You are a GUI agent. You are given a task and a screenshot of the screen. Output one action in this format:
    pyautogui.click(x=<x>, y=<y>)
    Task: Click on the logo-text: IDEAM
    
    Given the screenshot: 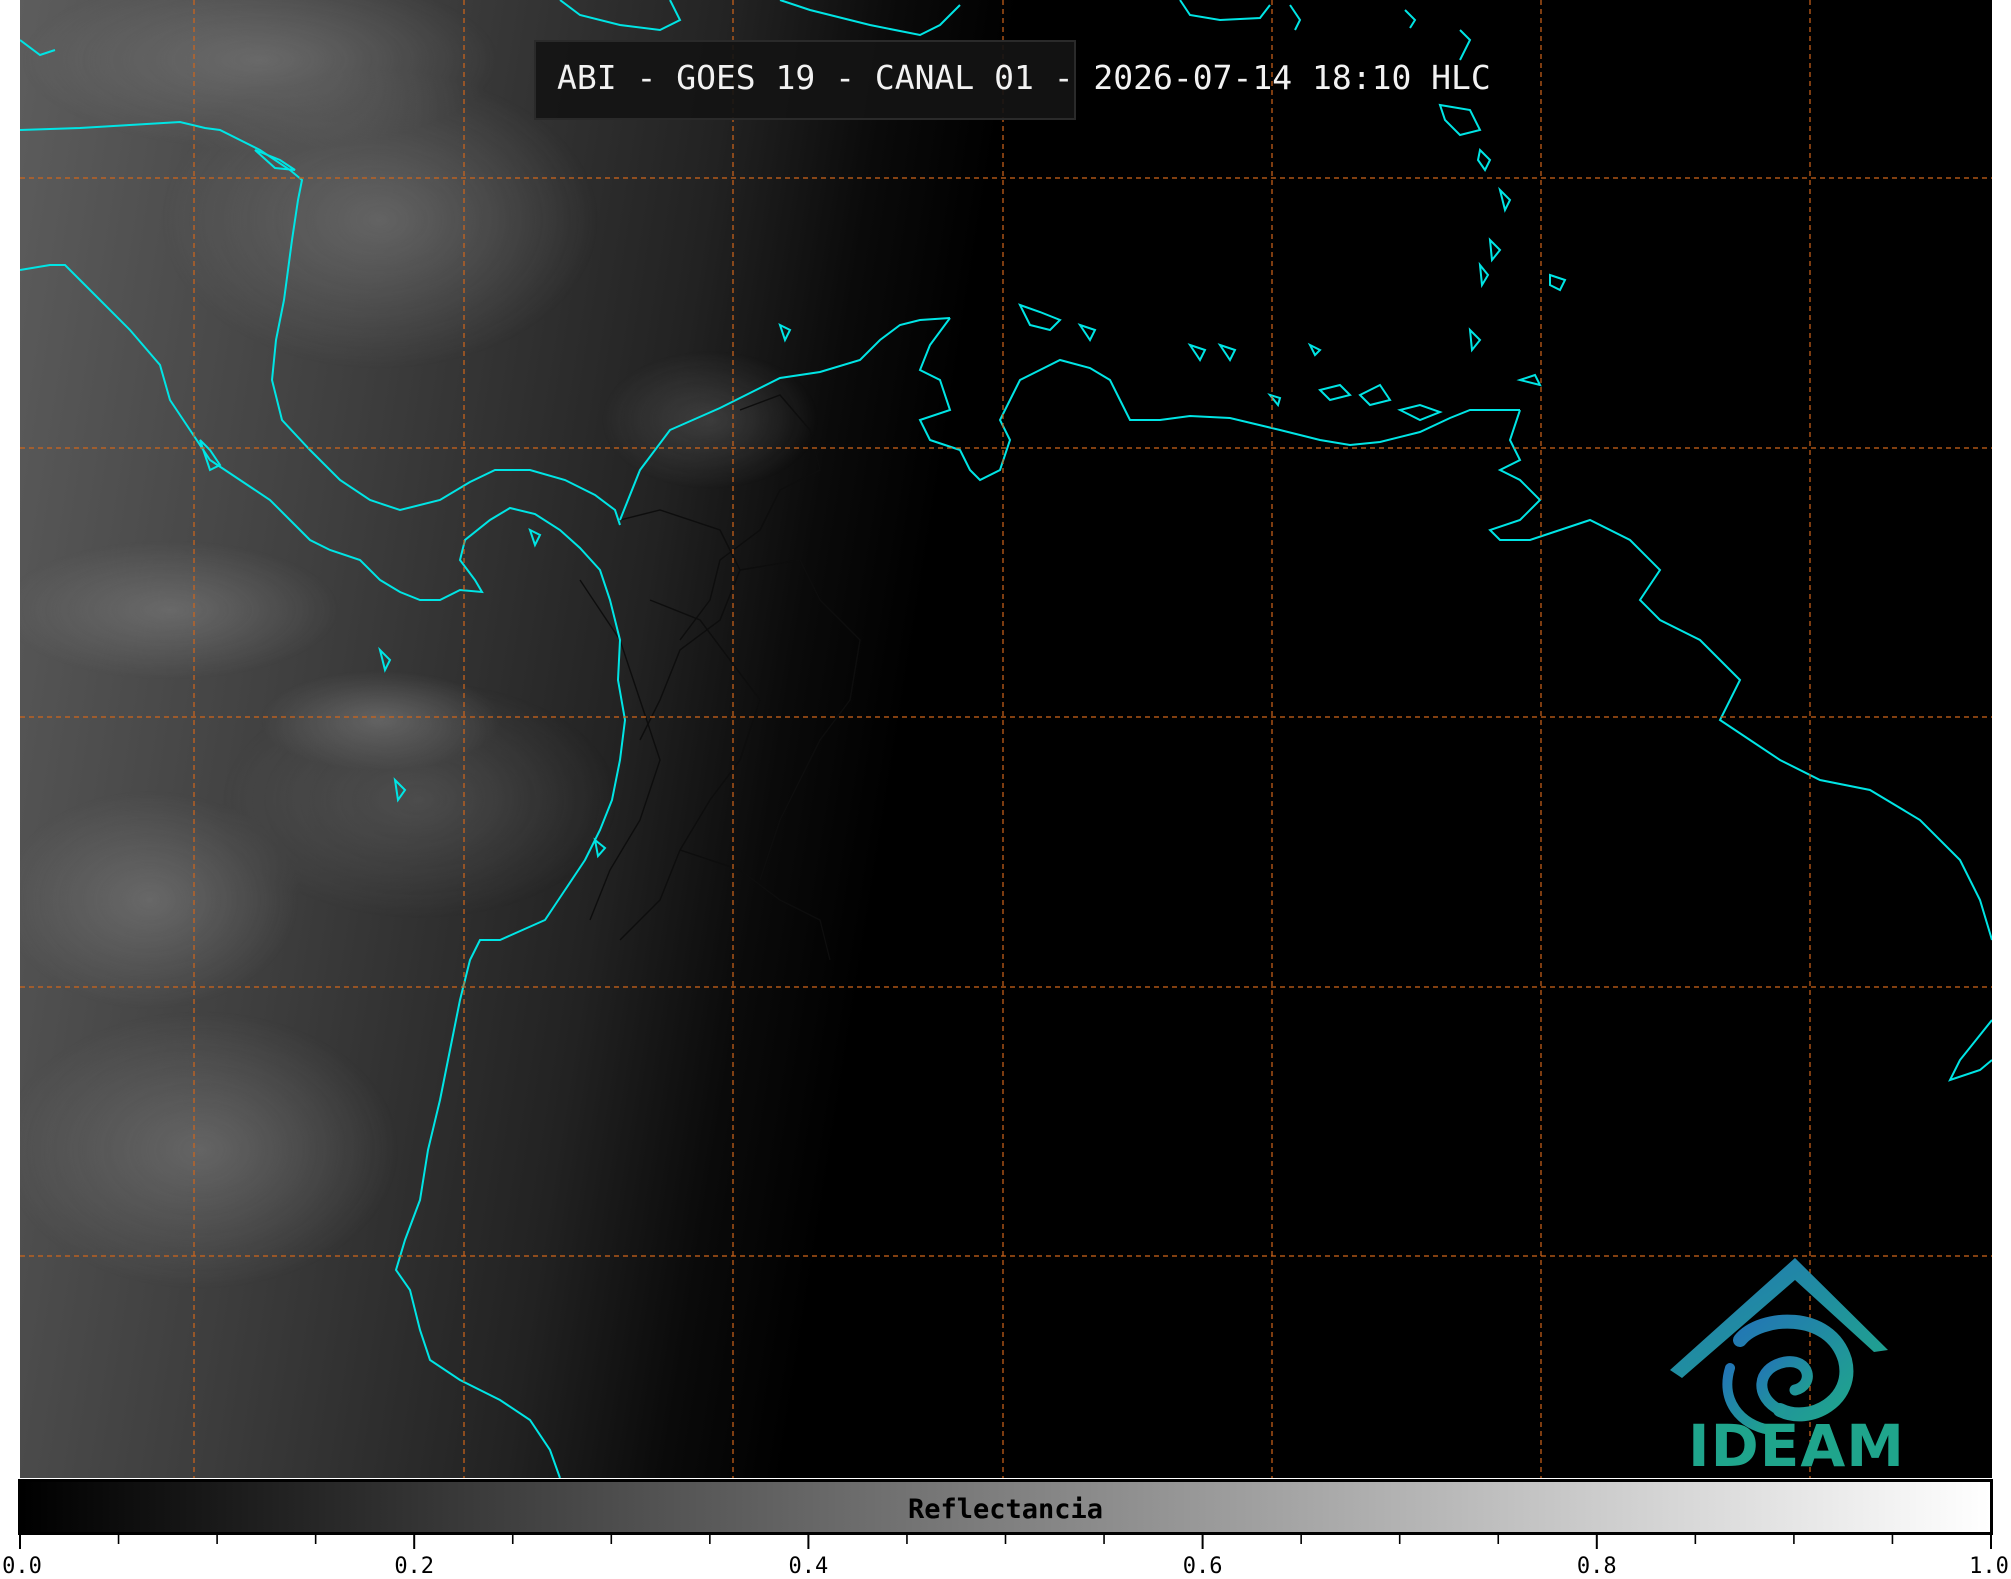 What is the action you would take?
    pyautogui.click(x=1796, y=1446)
    